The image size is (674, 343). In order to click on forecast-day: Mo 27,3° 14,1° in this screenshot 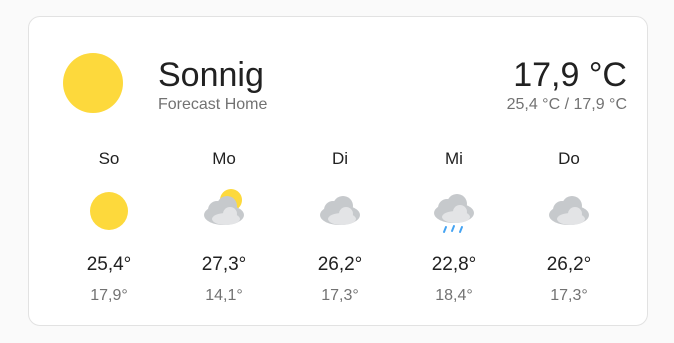, I will do `click(224, 226)`.